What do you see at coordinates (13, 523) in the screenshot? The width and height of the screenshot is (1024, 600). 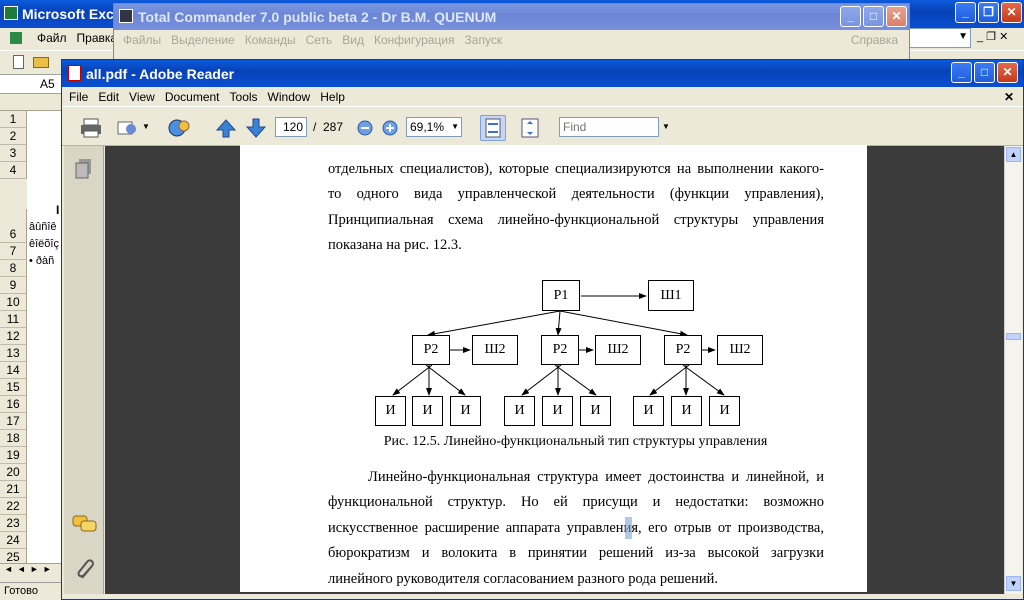 I see `excel-row-header: 23` at bounding box center [13, 523].